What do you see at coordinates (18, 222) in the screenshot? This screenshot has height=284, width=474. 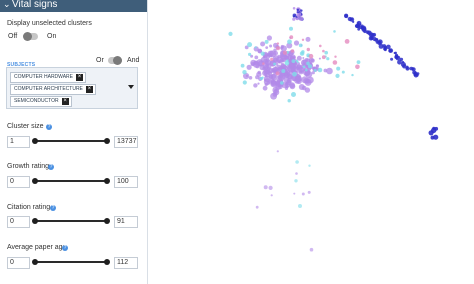 I see `citation-rating-min-input: 0` at bounding box center [18, 222].